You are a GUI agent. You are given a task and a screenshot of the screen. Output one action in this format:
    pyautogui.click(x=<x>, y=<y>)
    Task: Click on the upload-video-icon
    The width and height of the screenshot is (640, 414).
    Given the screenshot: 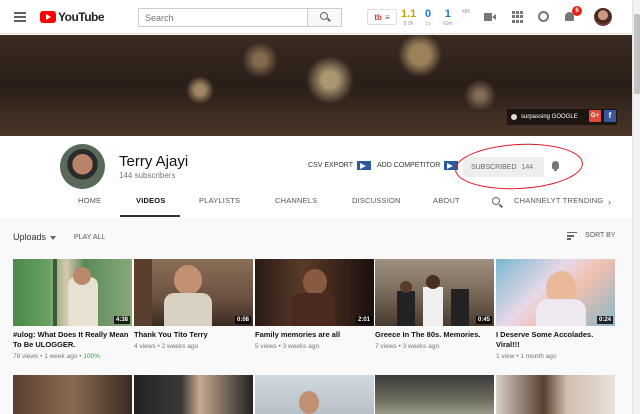 What is the action you would take?
    pyautogui.click(x=490, y=17)
    